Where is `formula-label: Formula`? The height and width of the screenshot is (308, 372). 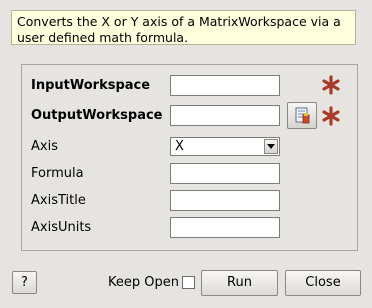 formula-label: Formula is located at coordinates (57, 173).